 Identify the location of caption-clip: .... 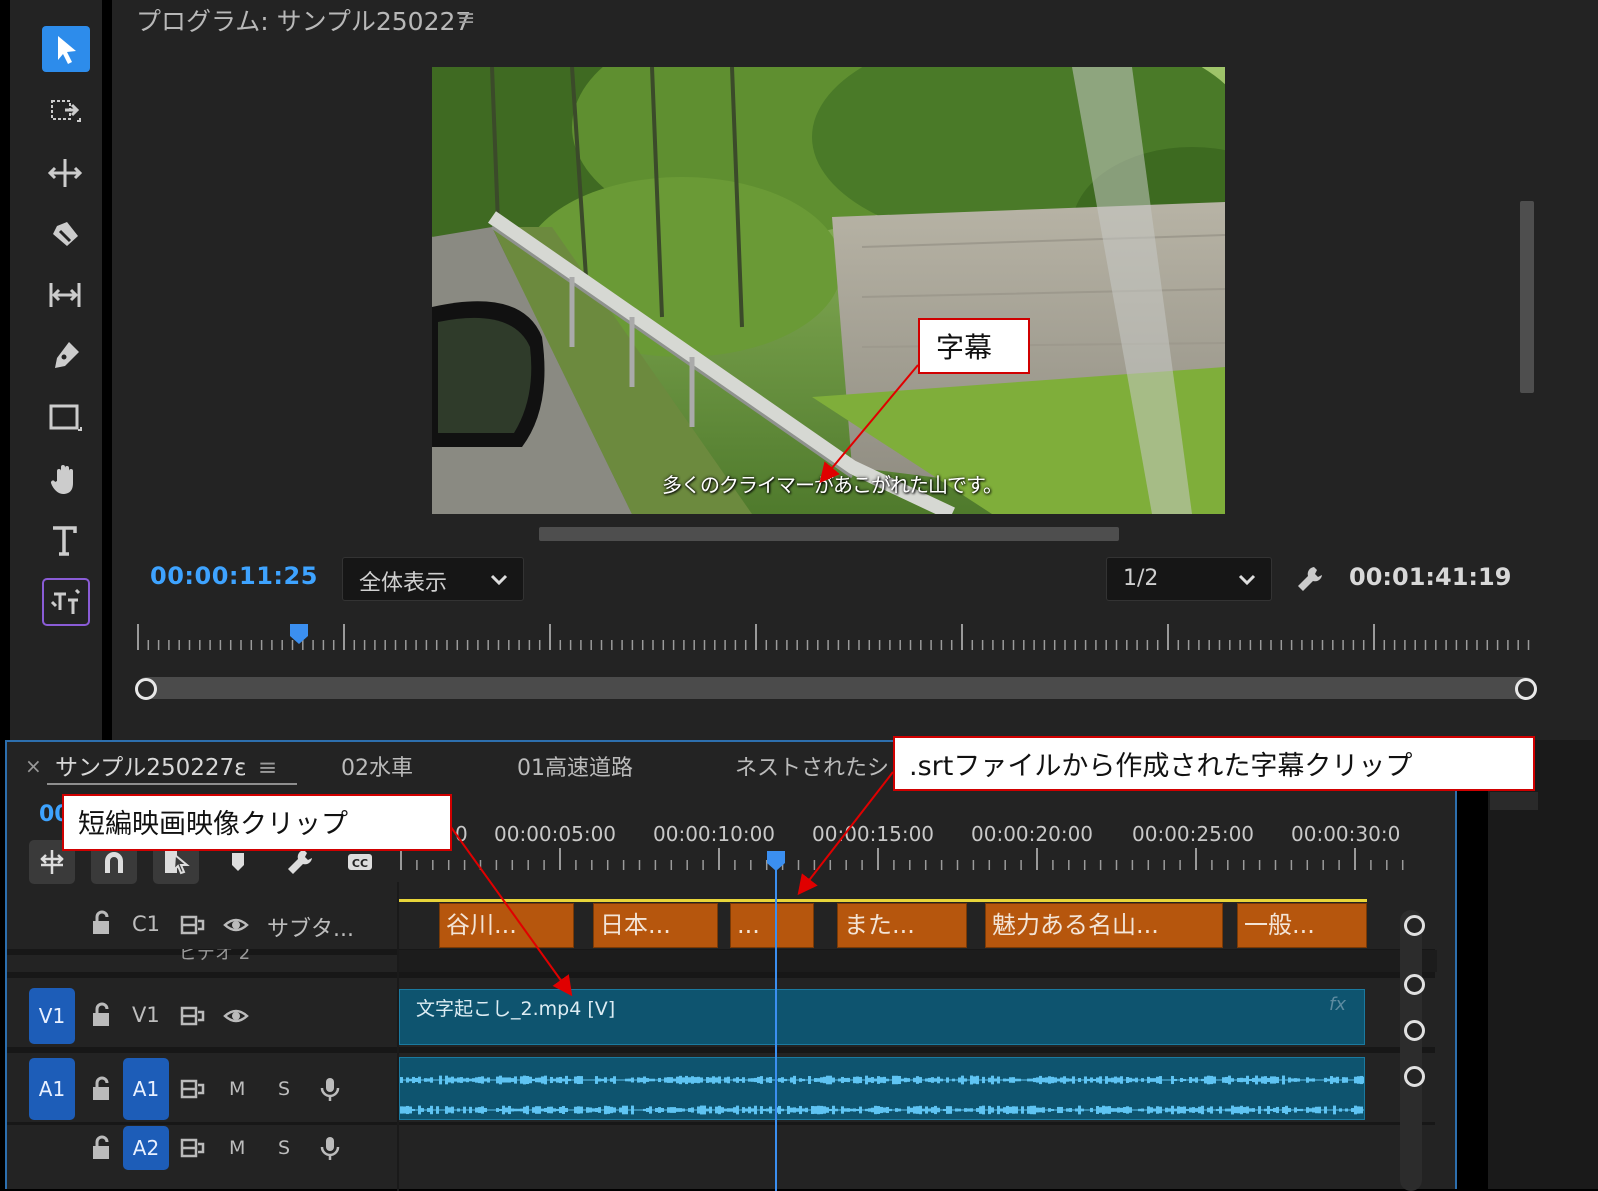
(772, 925).